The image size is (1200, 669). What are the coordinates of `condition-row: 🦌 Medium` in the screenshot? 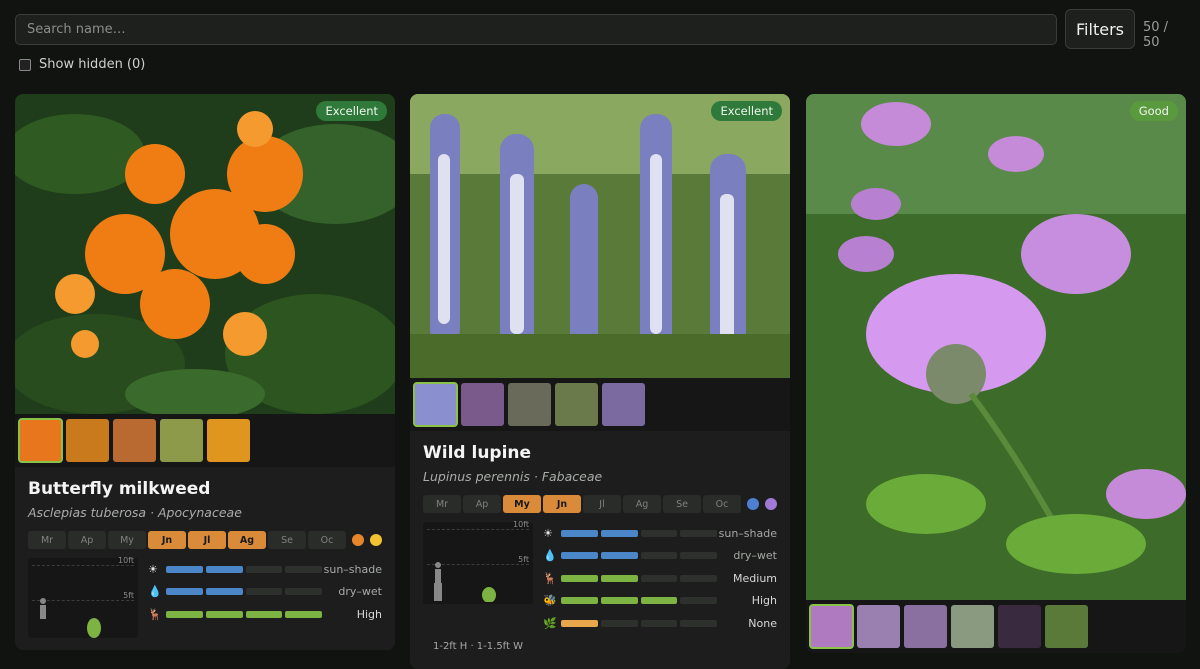 It's located at (660, 578).